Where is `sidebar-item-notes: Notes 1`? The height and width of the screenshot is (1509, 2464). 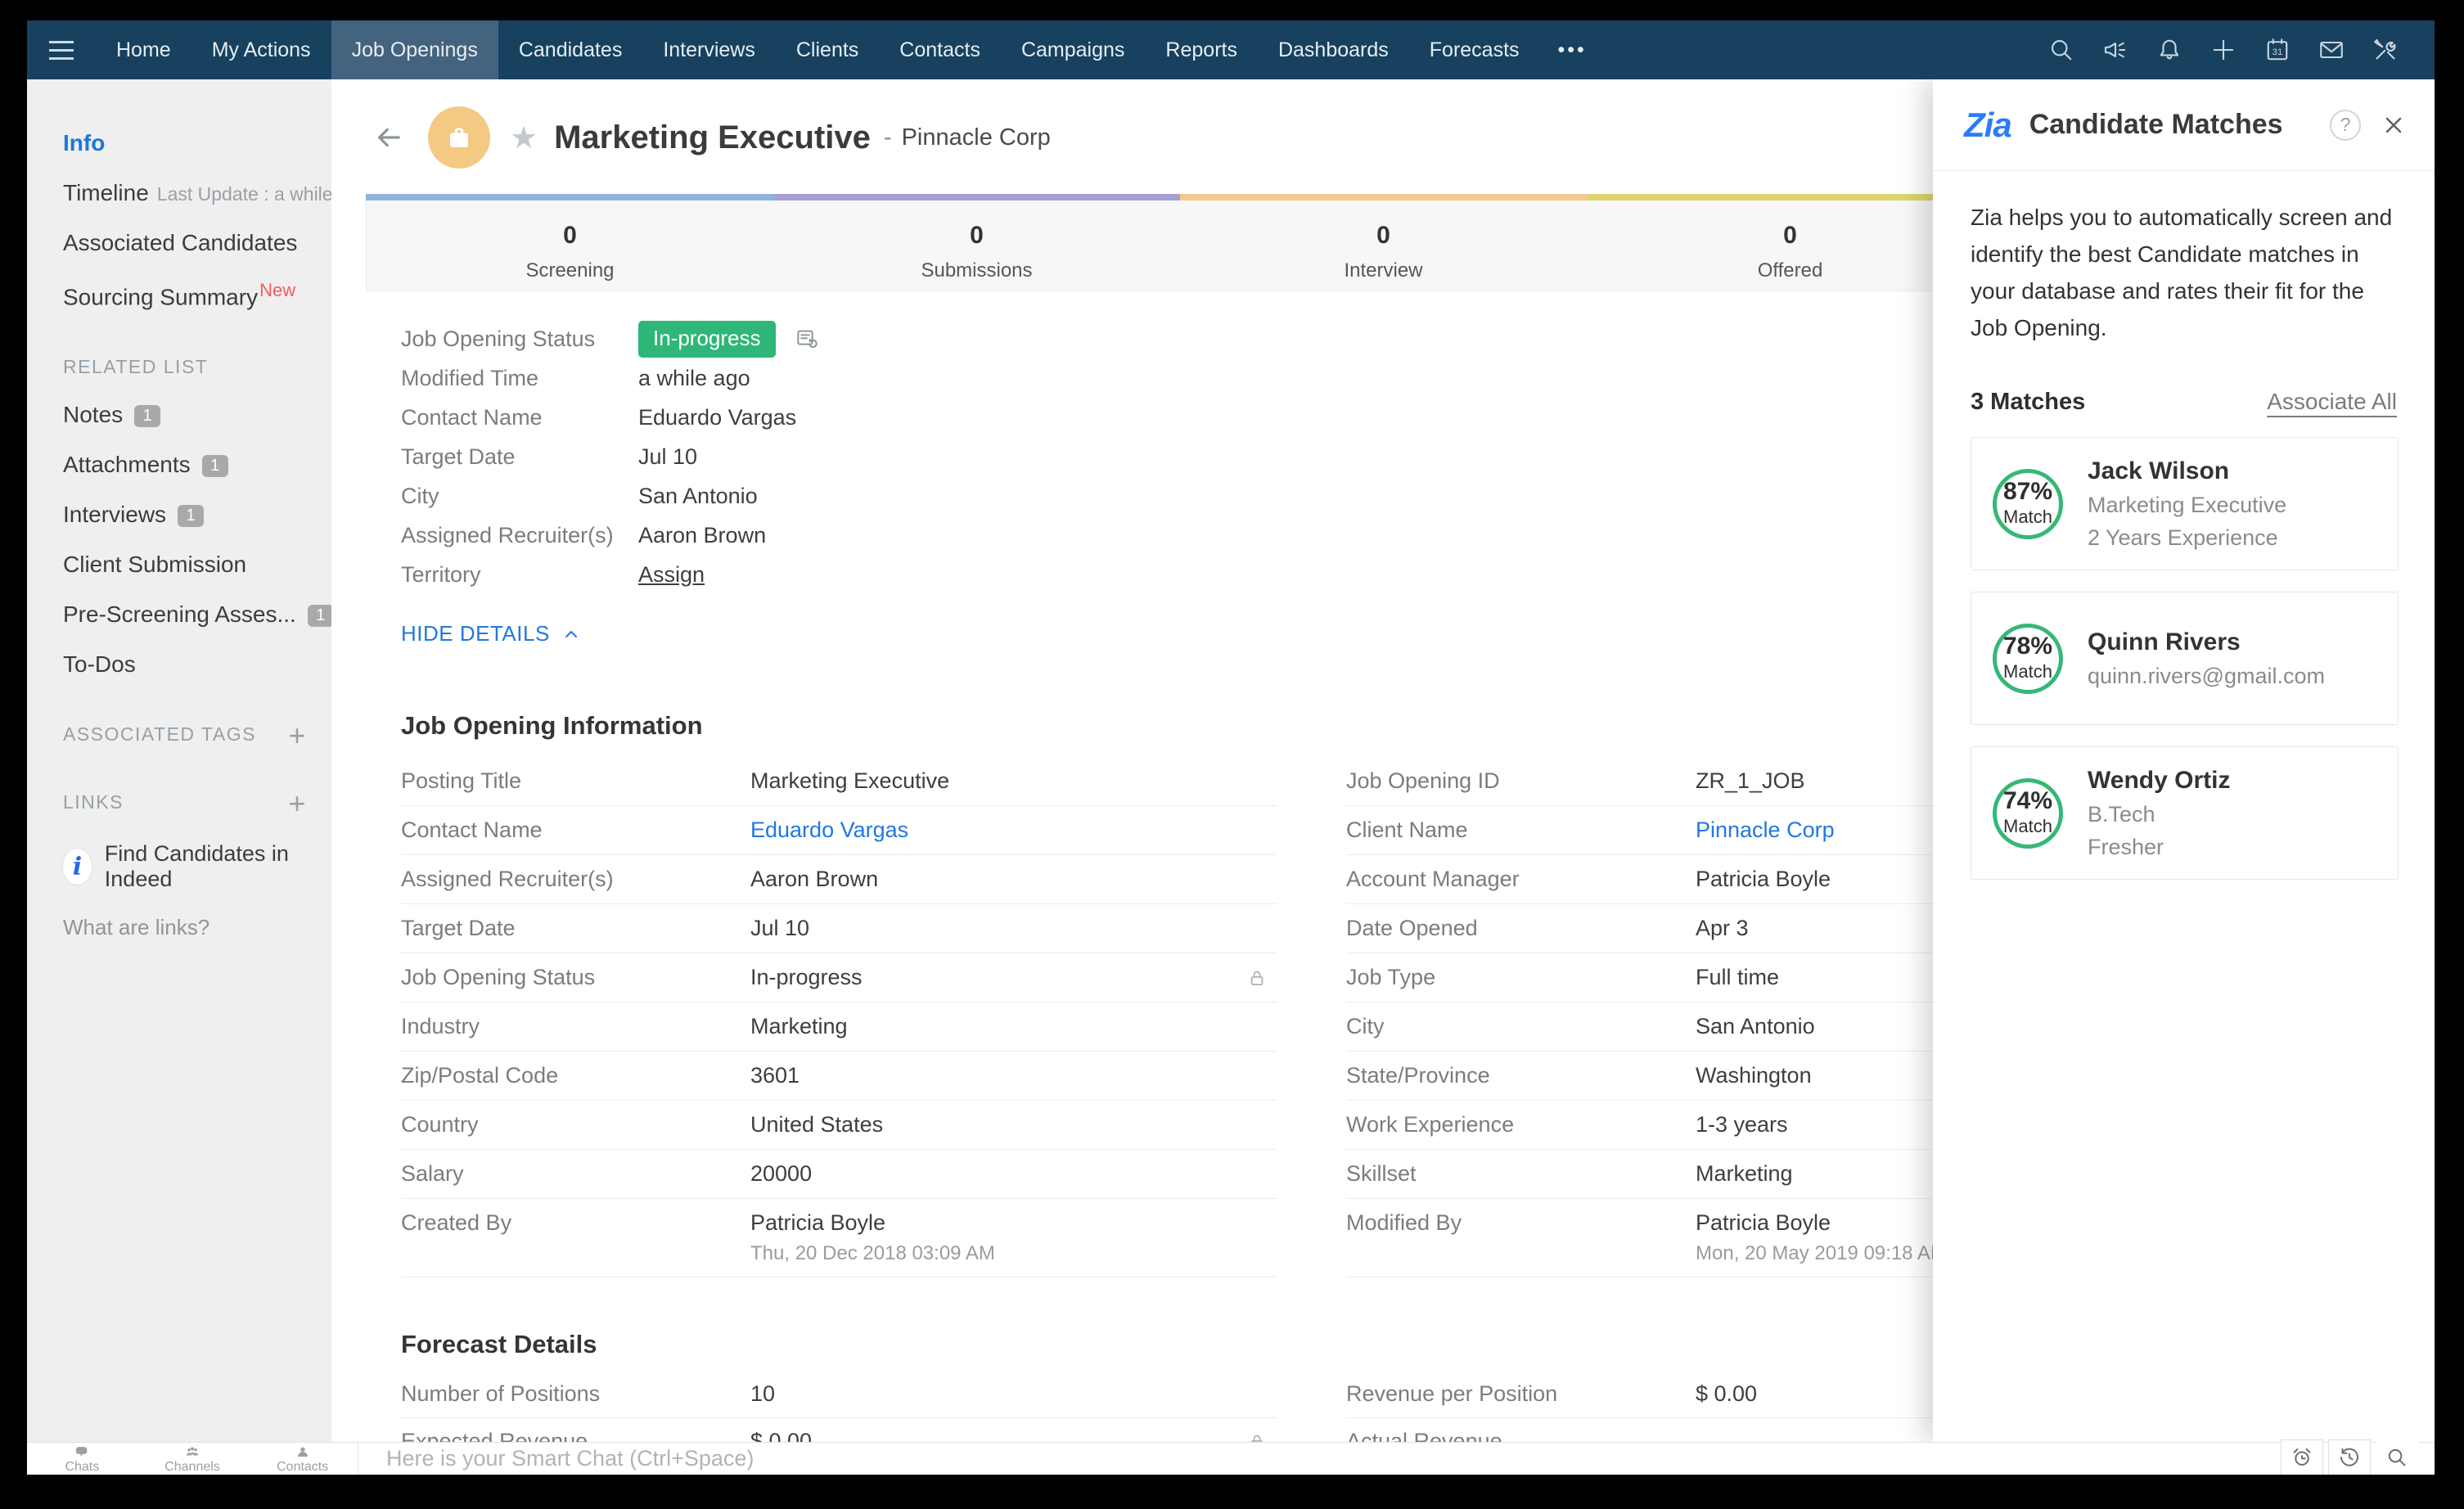
sidebar-item-notes: Notes 1 is located at coordinates (186, 415).